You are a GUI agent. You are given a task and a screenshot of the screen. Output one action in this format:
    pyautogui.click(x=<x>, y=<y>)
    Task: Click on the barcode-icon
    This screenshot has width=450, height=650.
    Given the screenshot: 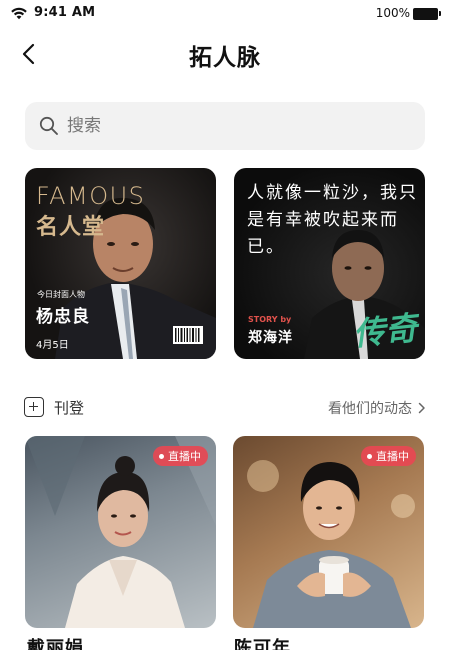 What is the action you would take?
    pyautogui.click(x=188, y=335)
    